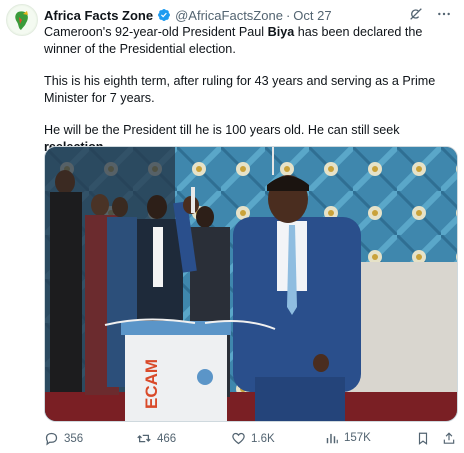 The width and height of the screenshot is (464, 453). I want to click on like-button: 1.6K, so click(253, 438).